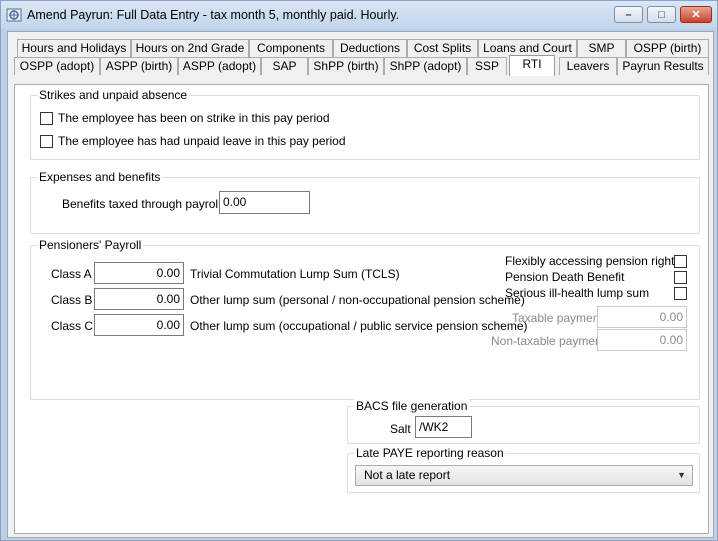 The height and width of the screenshot is (541, 718). I want to click on serious-ill-health-checkbox, so click(680, 293).